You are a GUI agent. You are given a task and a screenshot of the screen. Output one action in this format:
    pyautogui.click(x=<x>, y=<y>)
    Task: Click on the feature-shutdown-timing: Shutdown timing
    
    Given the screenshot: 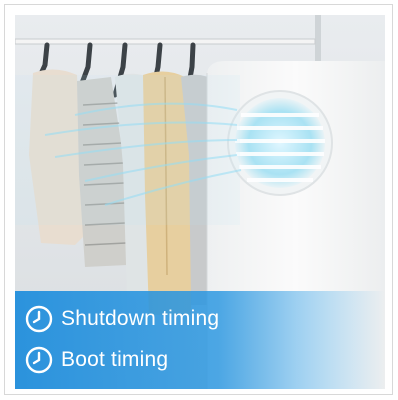 What is the action you would take?
    pyautogui.click(x=122, y=319)
    